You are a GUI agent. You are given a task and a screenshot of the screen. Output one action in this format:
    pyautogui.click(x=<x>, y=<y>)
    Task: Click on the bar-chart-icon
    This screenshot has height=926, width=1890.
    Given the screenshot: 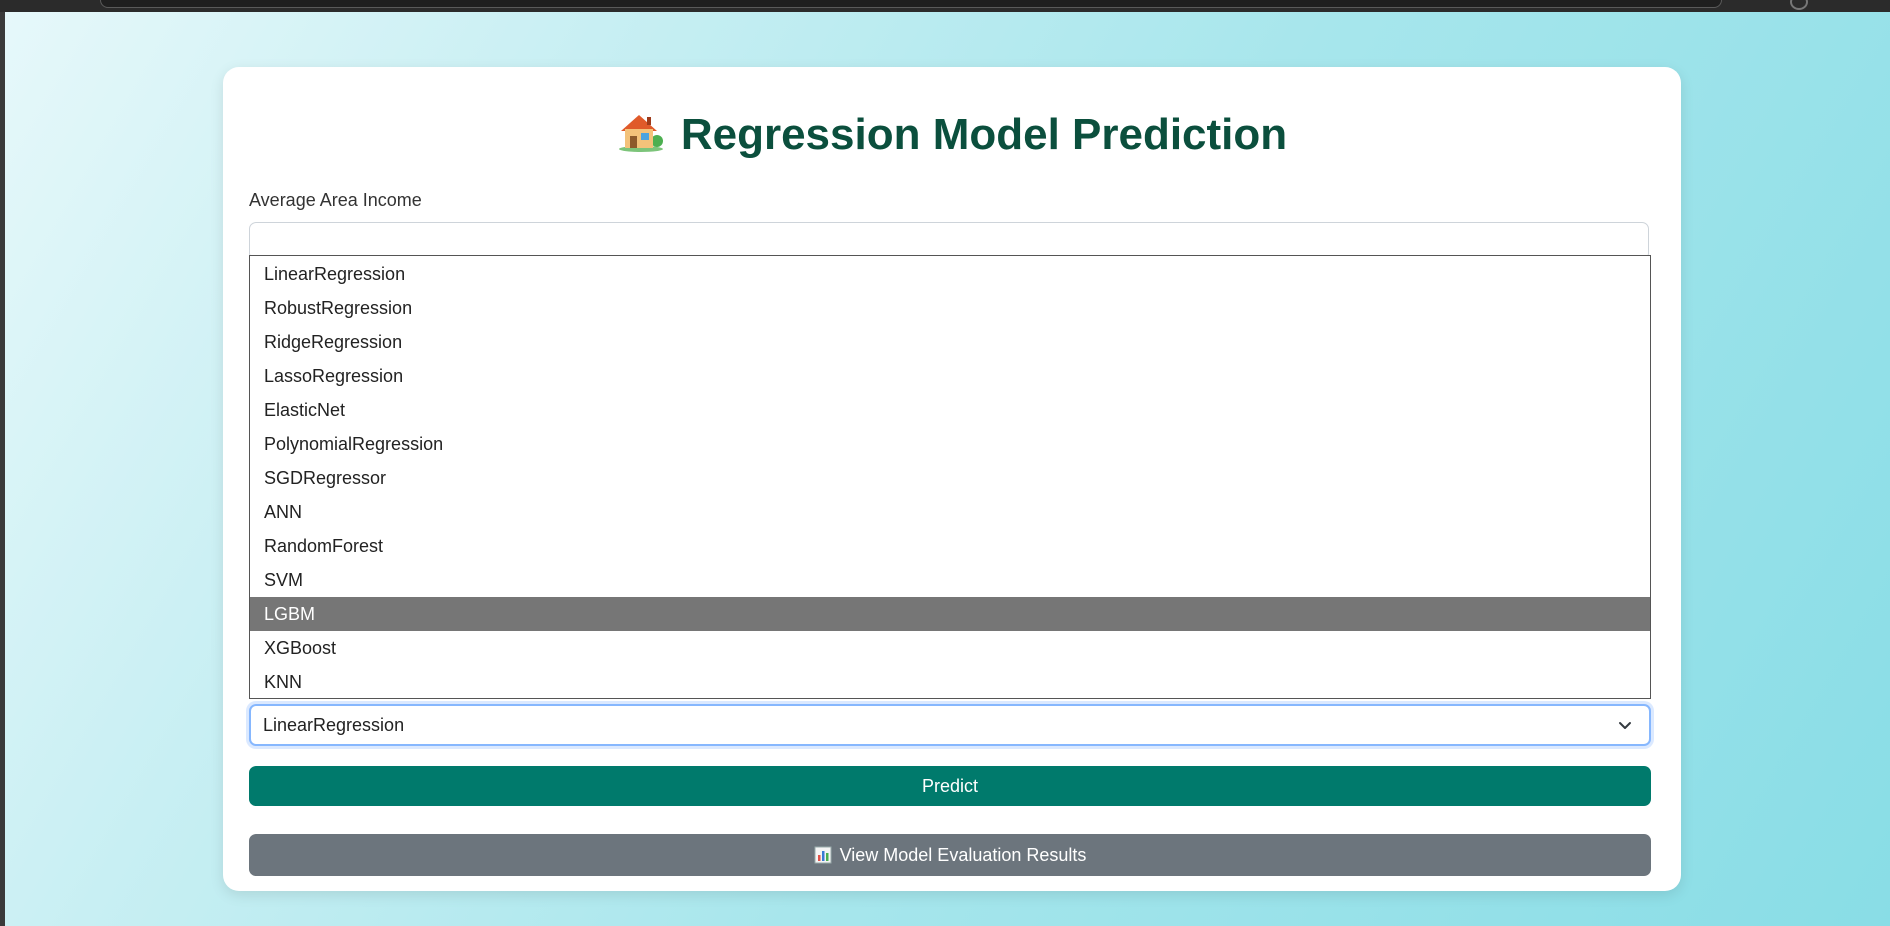 What is the action you would take?
    pyautogui.click(x=823, y=850)
    